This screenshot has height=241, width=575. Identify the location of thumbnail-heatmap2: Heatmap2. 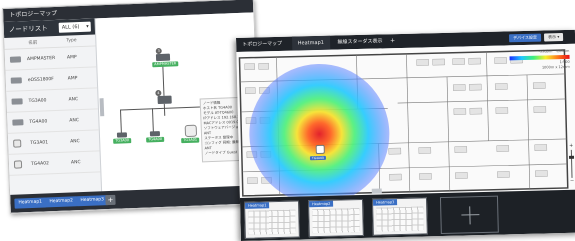
(335, 218).